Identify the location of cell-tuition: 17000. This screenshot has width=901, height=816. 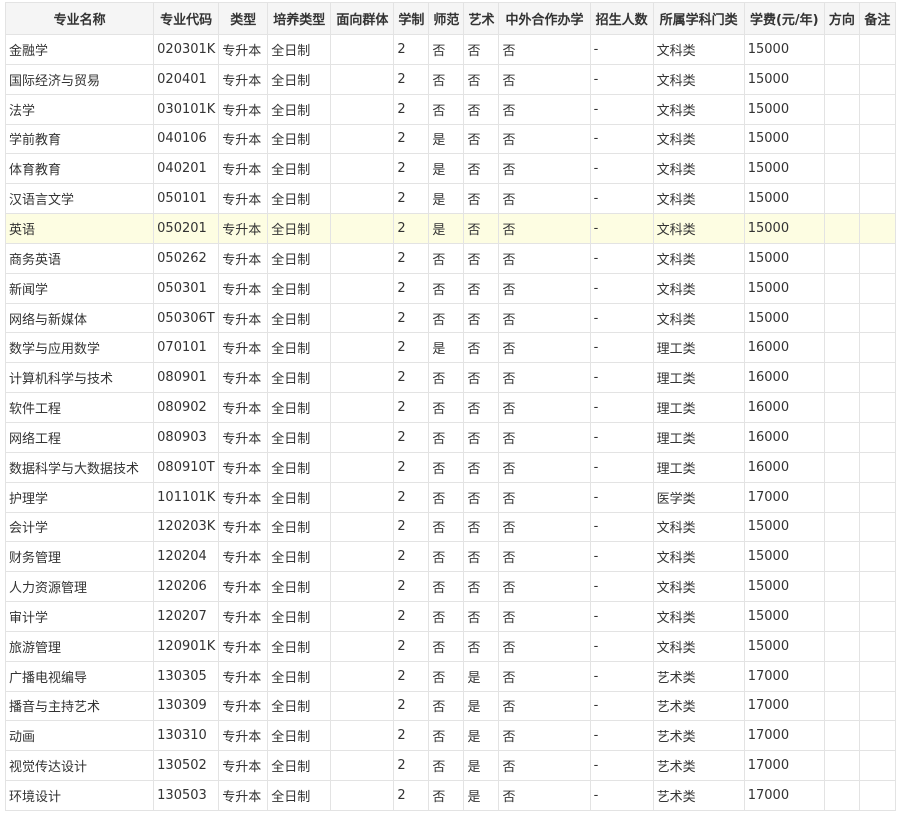
(784, 497).